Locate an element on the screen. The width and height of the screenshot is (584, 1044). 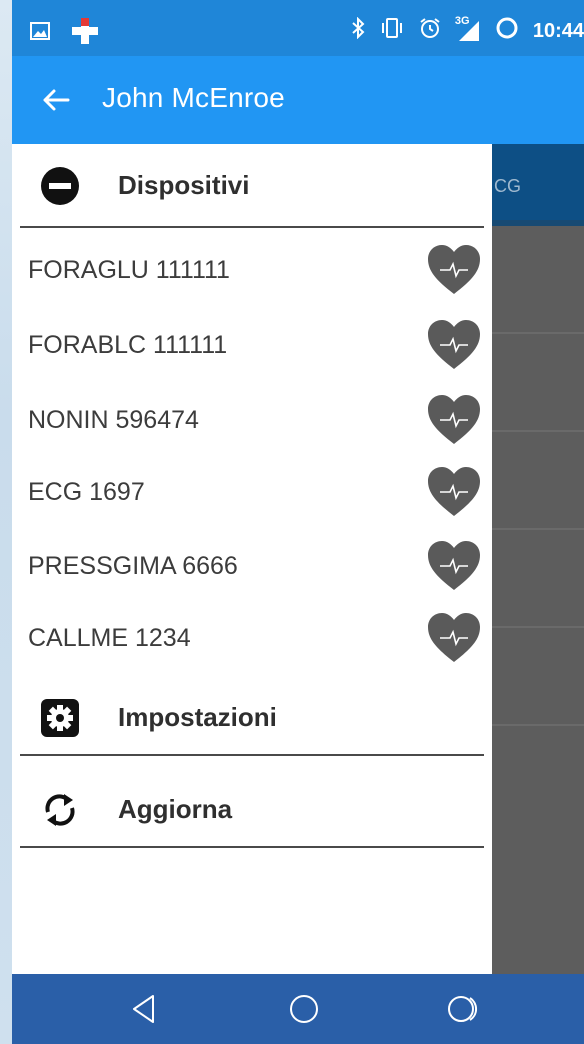
vibrate-icon is located at coordinates (392, 31).